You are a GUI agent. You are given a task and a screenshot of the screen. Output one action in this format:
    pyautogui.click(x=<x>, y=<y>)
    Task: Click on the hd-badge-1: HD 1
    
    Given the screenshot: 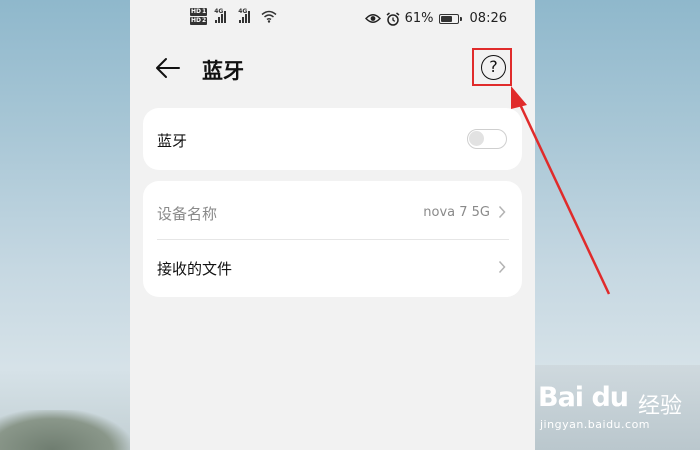 What is the action you would take?
    pyautogui.click(x=199, y=12)
    